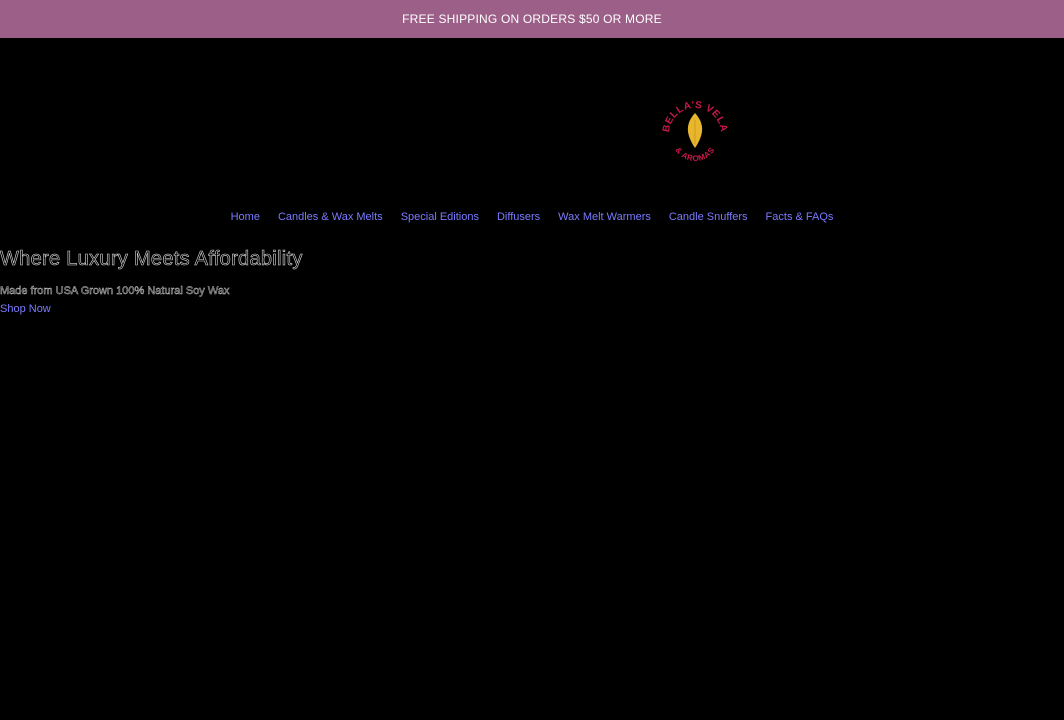 This screenshot has height=720, width=1064. I want to click on brand-logo: BELLA'S VELA & AROMAS, so click(695, 131).